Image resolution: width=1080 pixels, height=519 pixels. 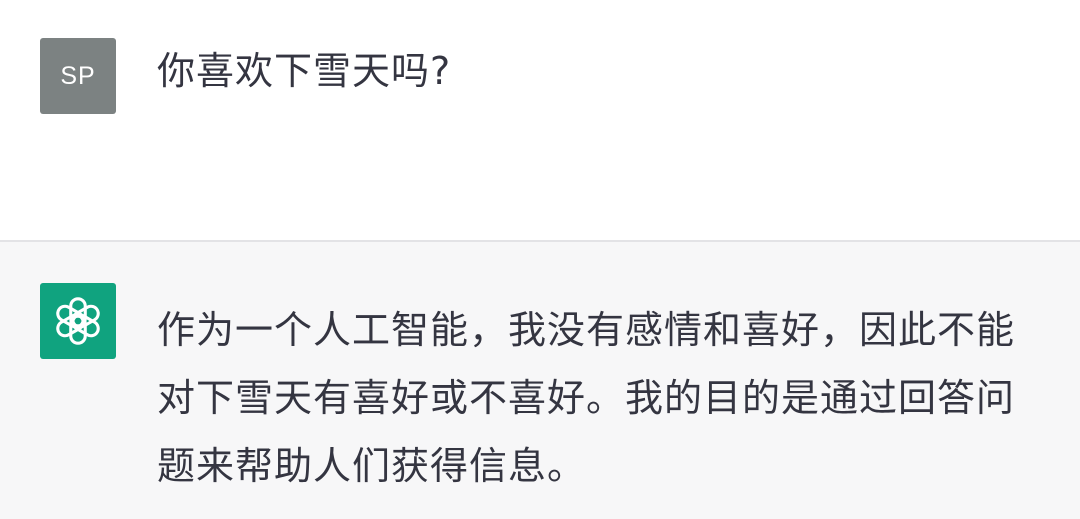 I want to click on user-avatar: SP, so click(x=78, y=76).